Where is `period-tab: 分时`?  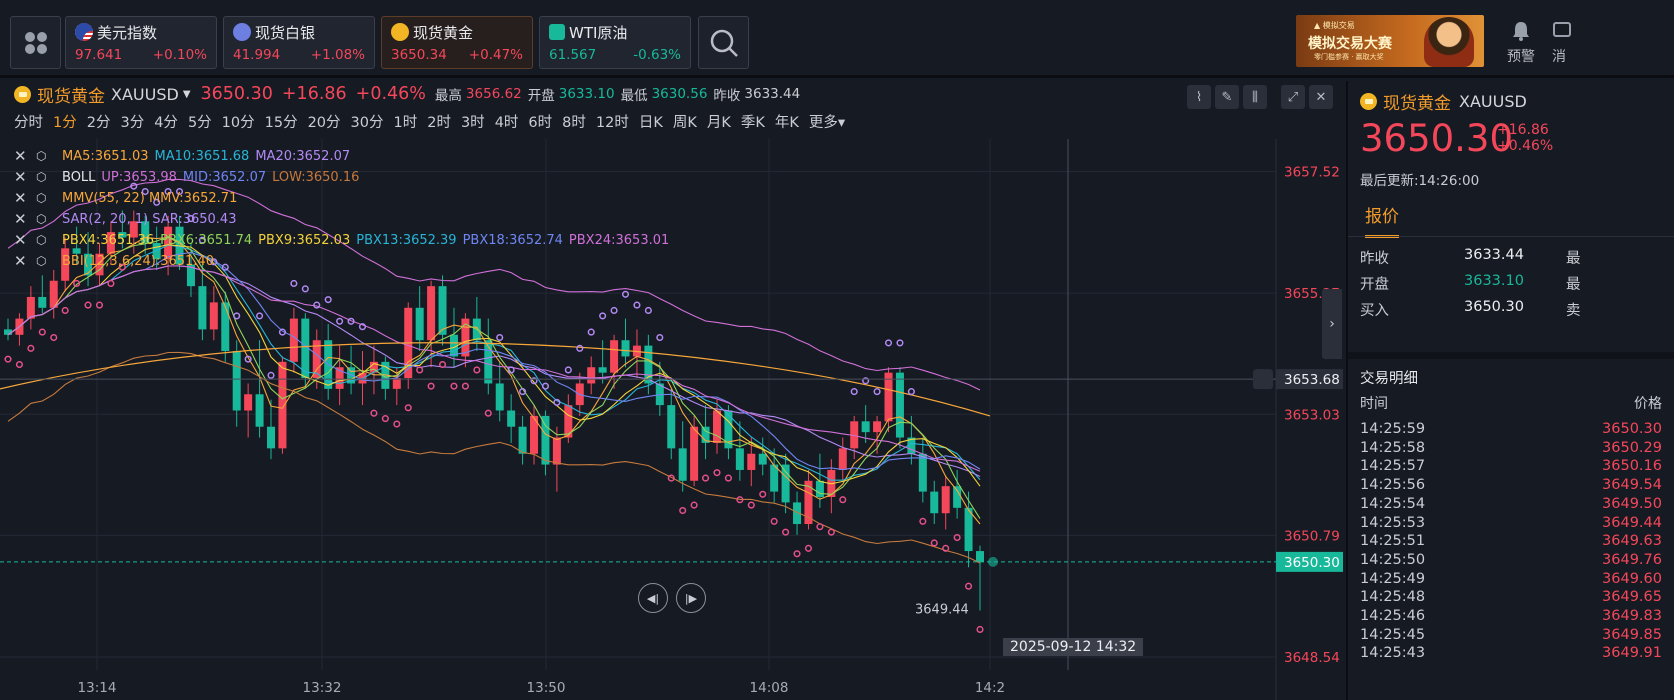
period-tab: 分时 is located at coordinates (28, 121).